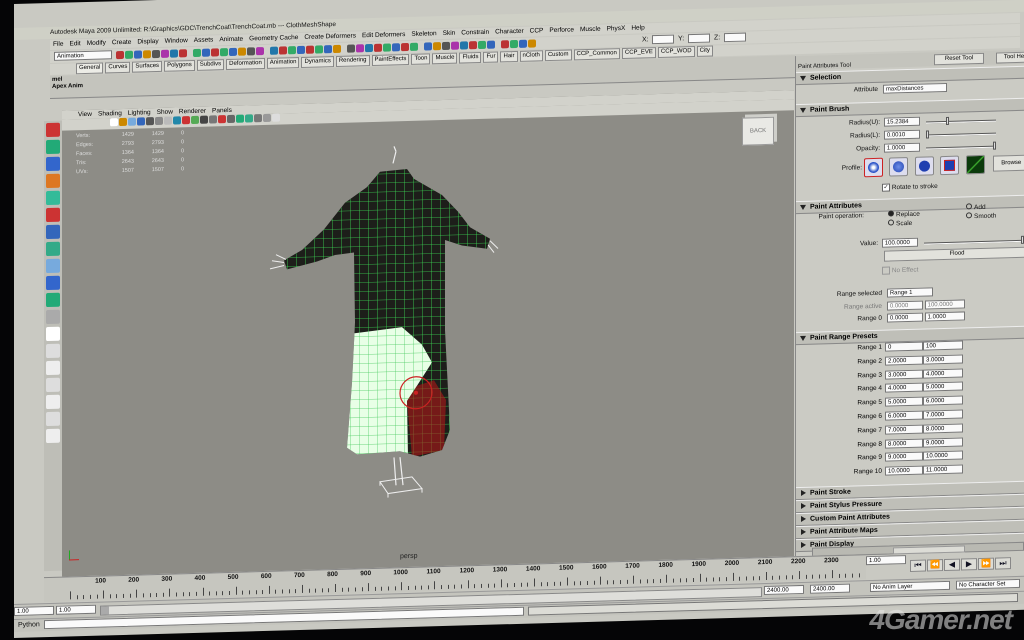  I want to click on shelf-tab-custom: Custom, so click(558, 55).